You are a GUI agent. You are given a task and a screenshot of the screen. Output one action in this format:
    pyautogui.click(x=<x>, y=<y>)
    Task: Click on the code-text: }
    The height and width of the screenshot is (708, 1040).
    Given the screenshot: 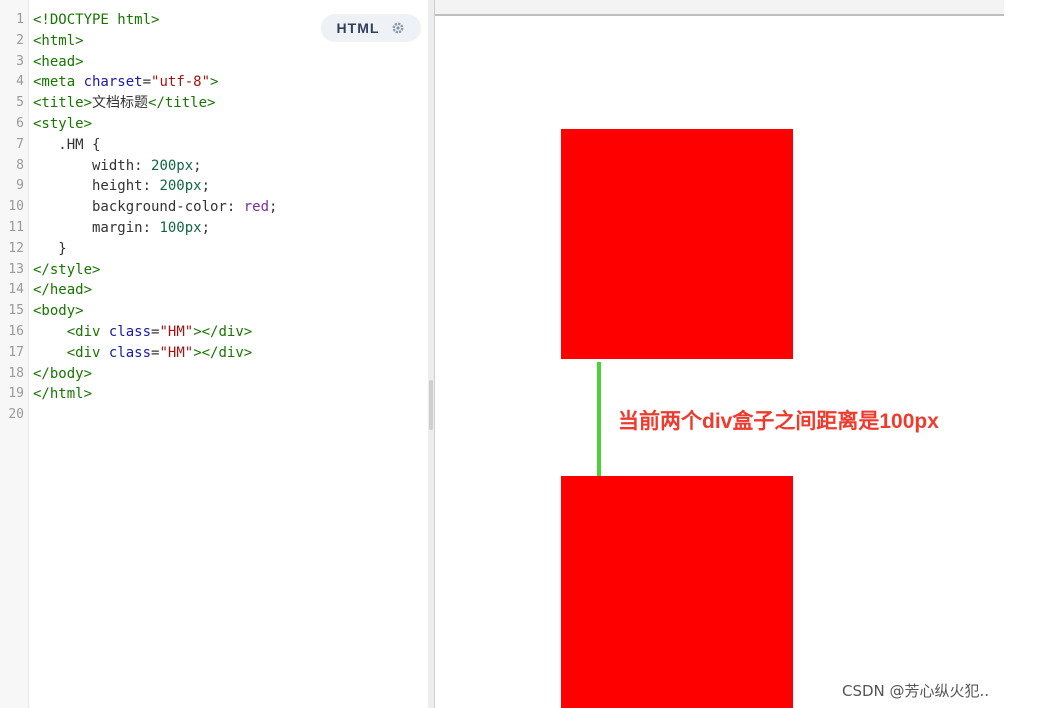 What is the action you would take?
    pyautogui.click(x=50, y=249)
    